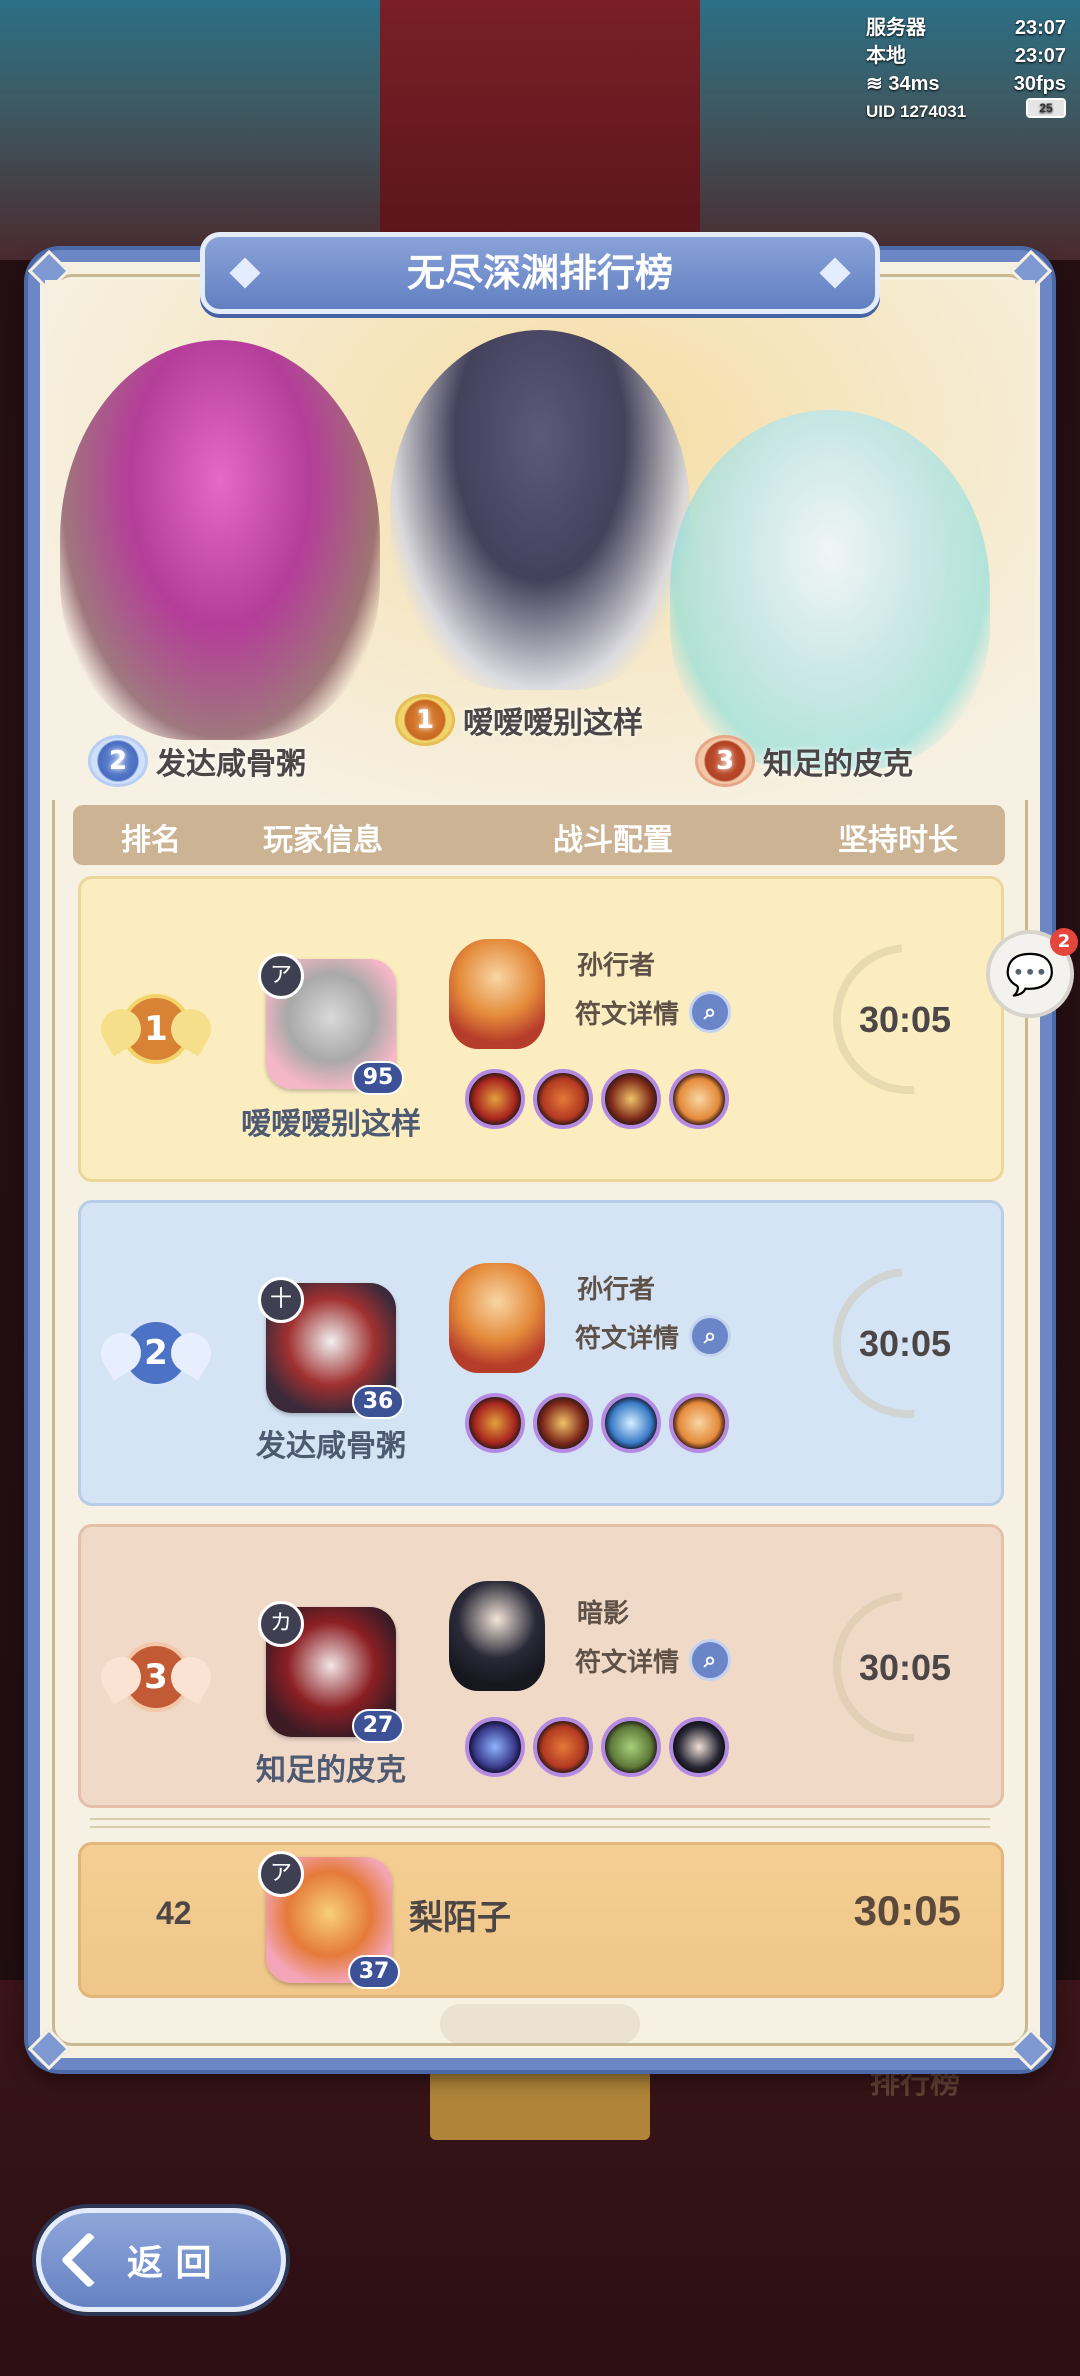  I want to click on moon-icon, so click(495, 1747).